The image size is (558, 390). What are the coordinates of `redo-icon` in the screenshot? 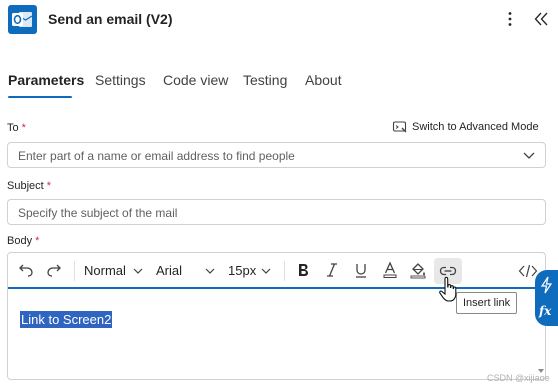 It's located at (54, 270).